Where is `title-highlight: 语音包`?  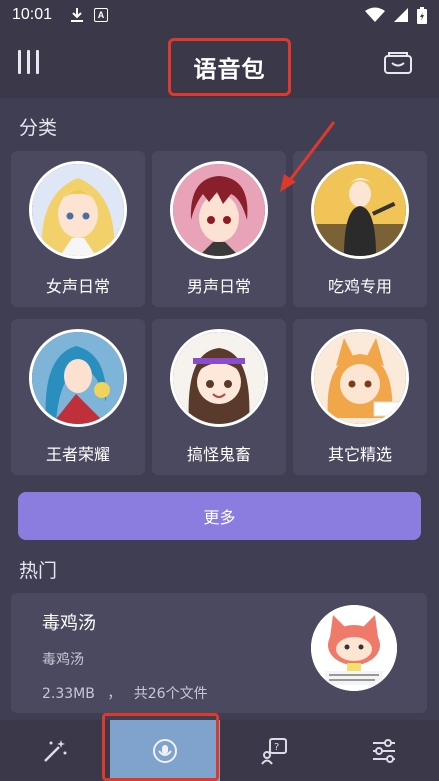 title-highlight: 语音包 is located at coordinates (229, 67).